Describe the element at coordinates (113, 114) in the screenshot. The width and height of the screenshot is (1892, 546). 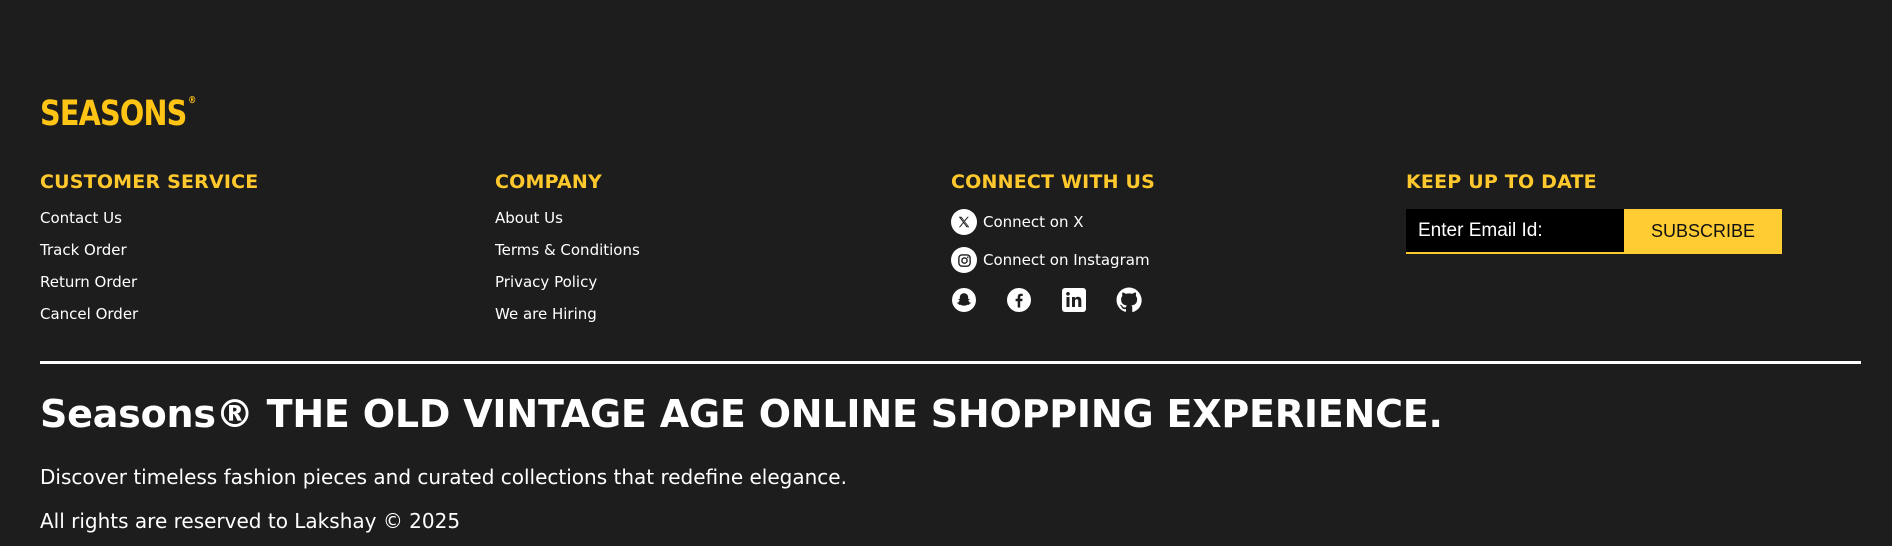
I see `logo-text: SEASONS` at that location.